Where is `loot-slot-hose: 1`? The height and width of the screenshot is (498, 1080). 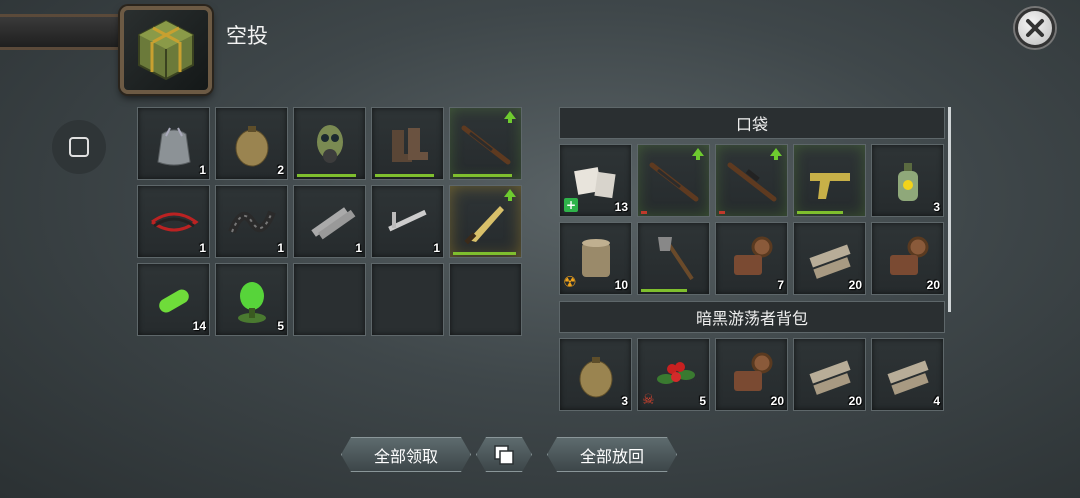 loot-slot-hose: 1 is located at coordinates (251, 221).